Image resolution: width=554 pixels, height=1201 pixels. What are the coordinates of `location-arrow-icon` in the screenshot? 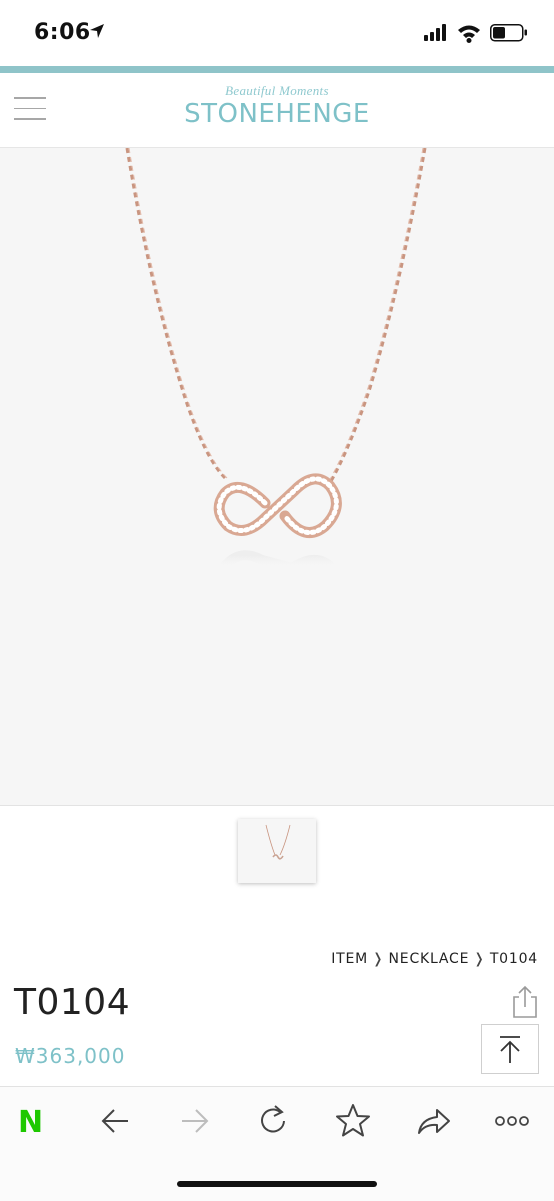 It's located at (97, 31).